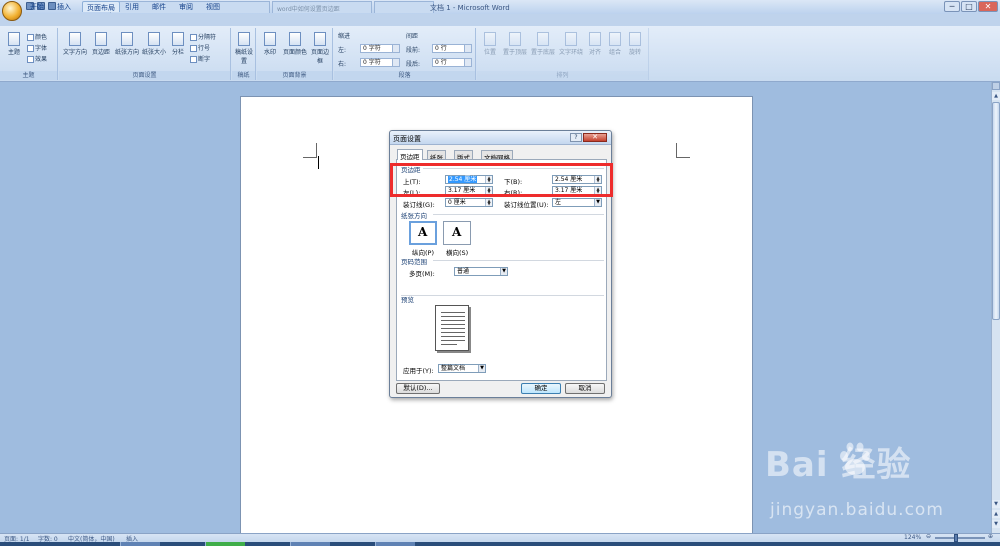 This screenshot has width=1000, height=546. I want to click on scroll-thumb, so click(996, 211).